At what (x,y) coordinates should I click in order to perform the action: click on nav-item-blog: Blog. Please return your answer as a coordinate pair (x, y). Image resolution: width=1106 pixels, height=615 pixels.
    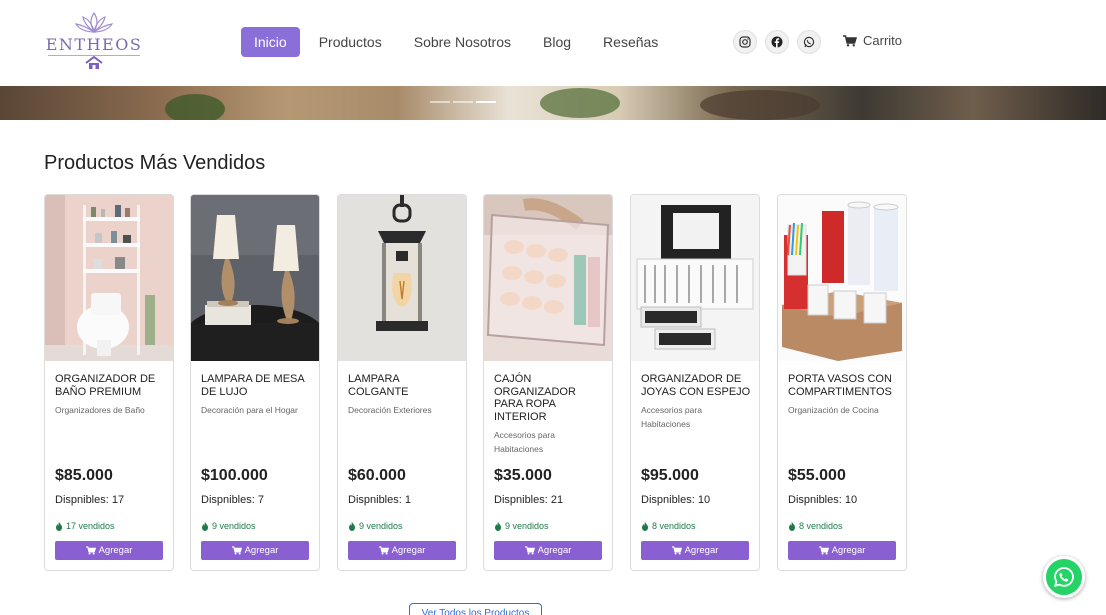
    Looking at the image, I should click on (557, 42).